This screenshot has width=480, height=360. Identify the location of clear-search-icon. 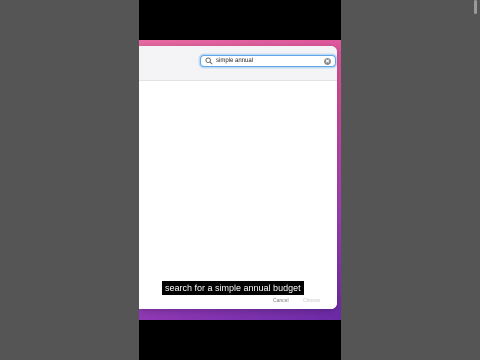
(327, 61).